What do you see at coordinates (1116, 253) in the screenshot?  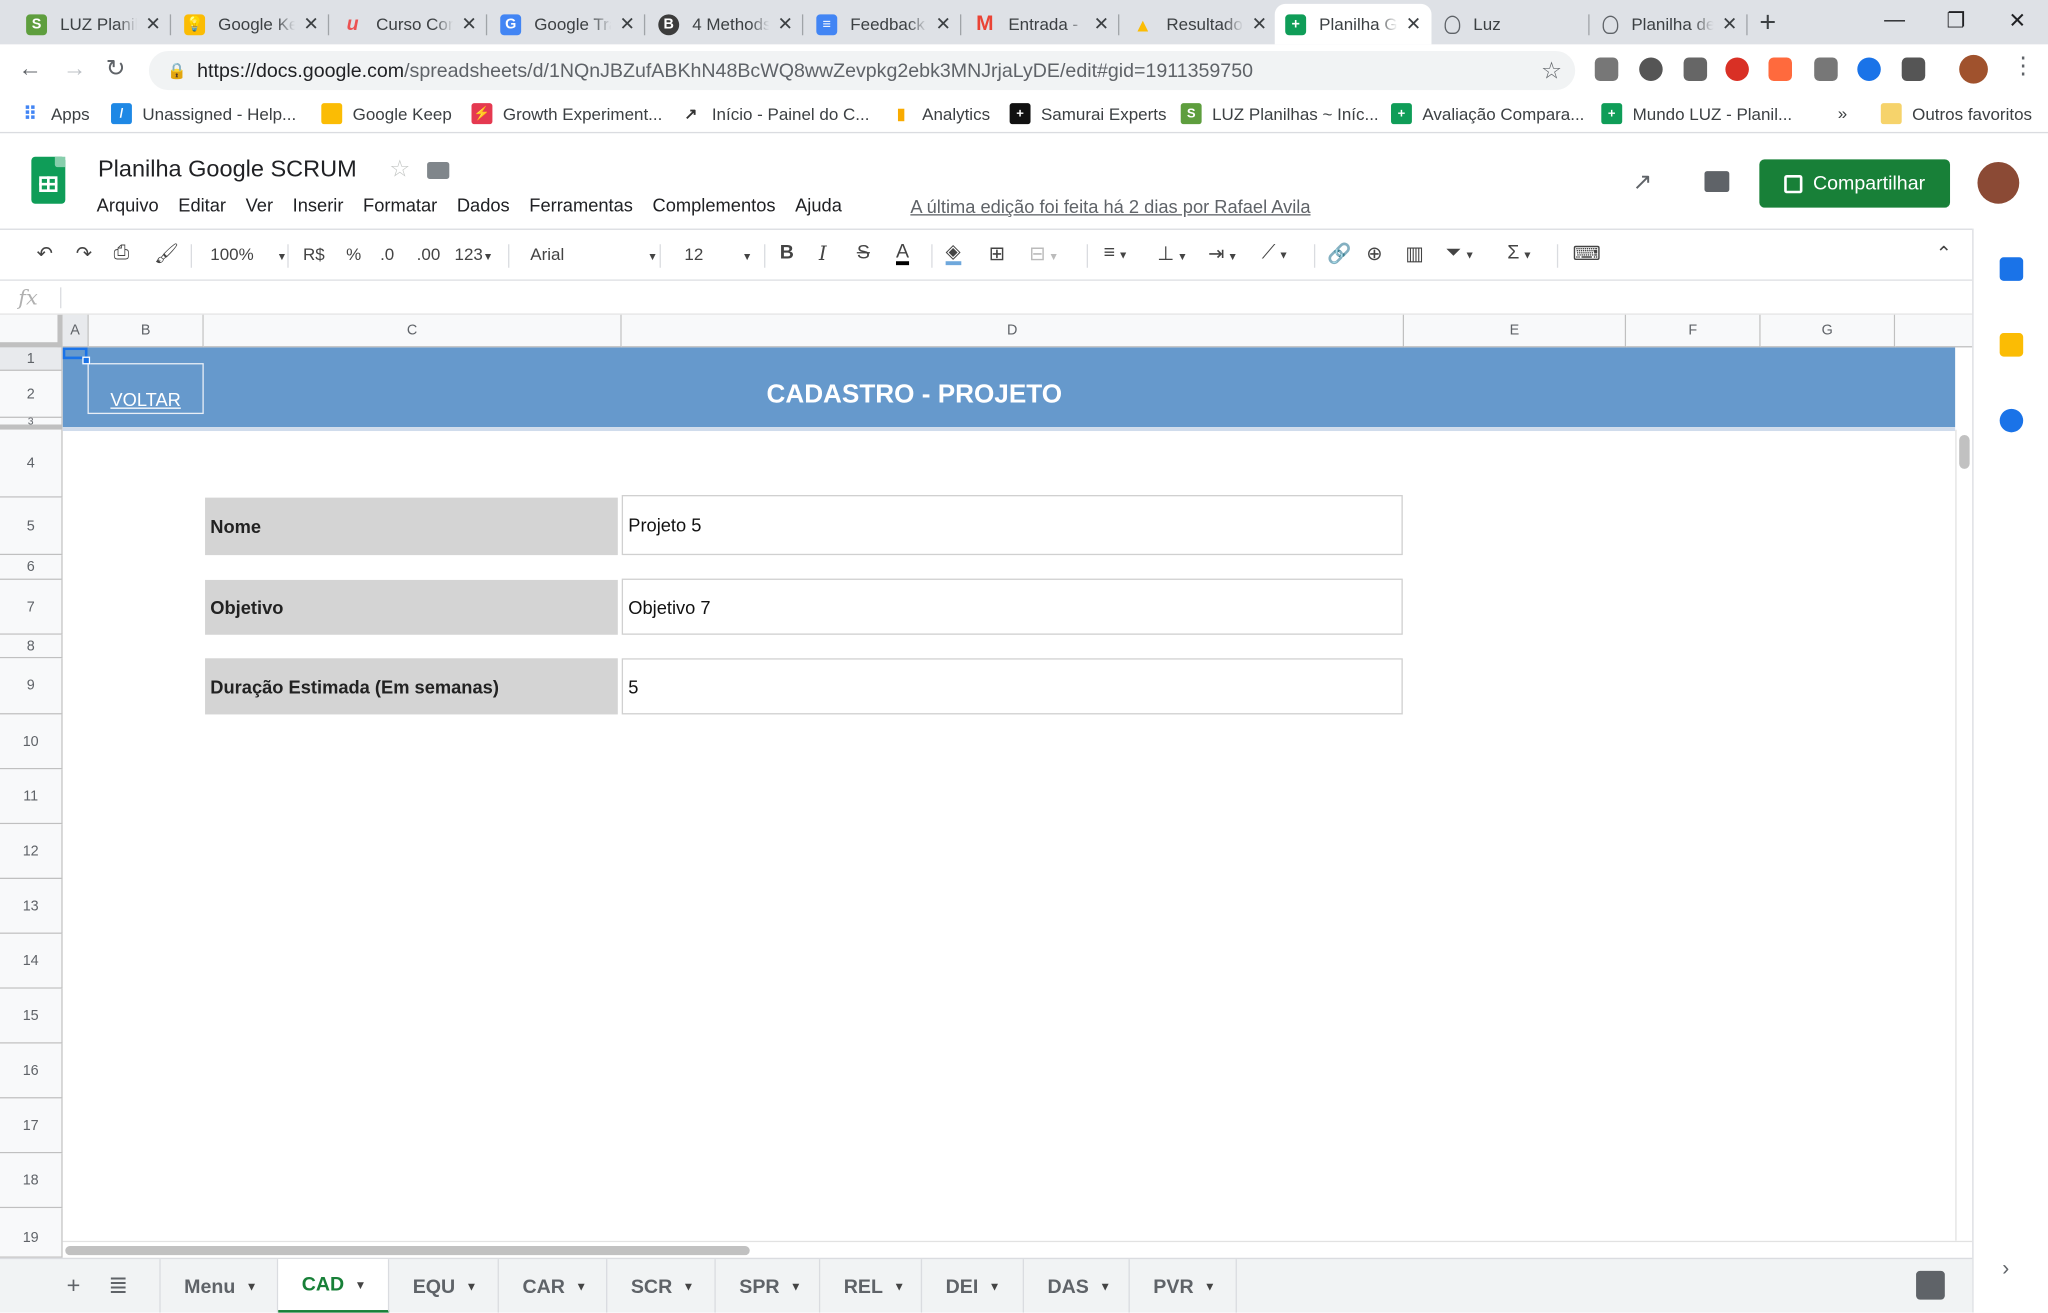 I see `align-left-icon: ≡ ▼` at bounding box center [1116, 253].